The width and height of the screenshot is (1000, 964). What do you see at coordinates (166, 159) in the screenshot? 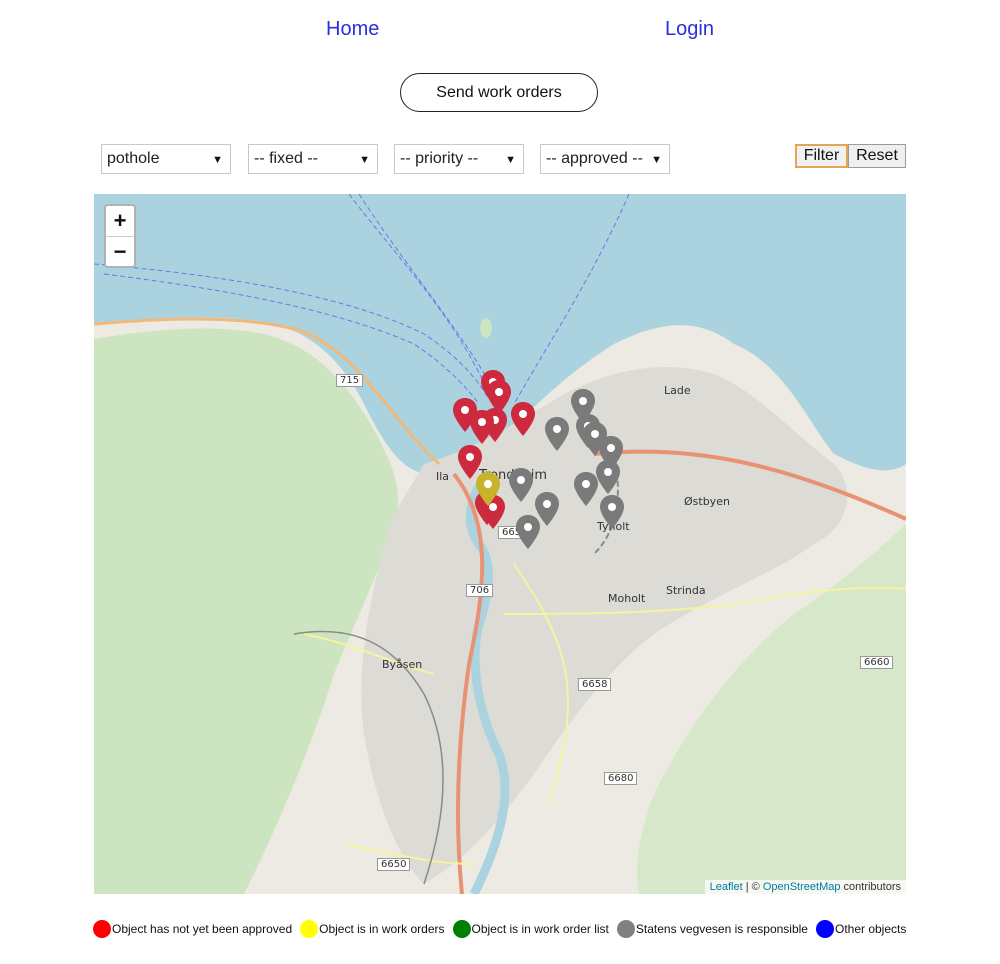
I see `category-select: pothole ▼` at bounding box center [166, 159].